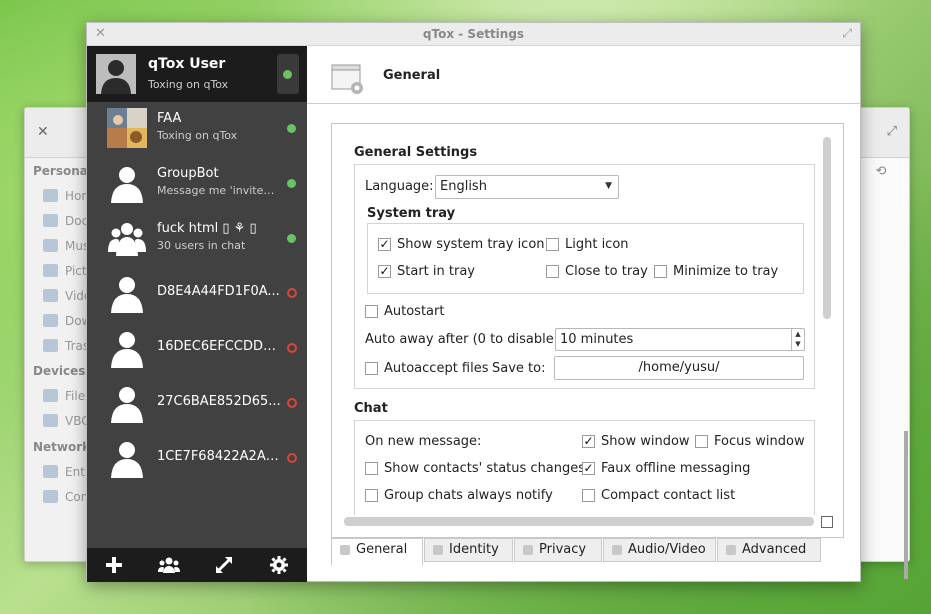 The height and width of the screenshot is (614, 931). What do you see at coordinates (474, 549) in the screenshot?
I see `tab-label: Identity` at bounding box center [474, 549].